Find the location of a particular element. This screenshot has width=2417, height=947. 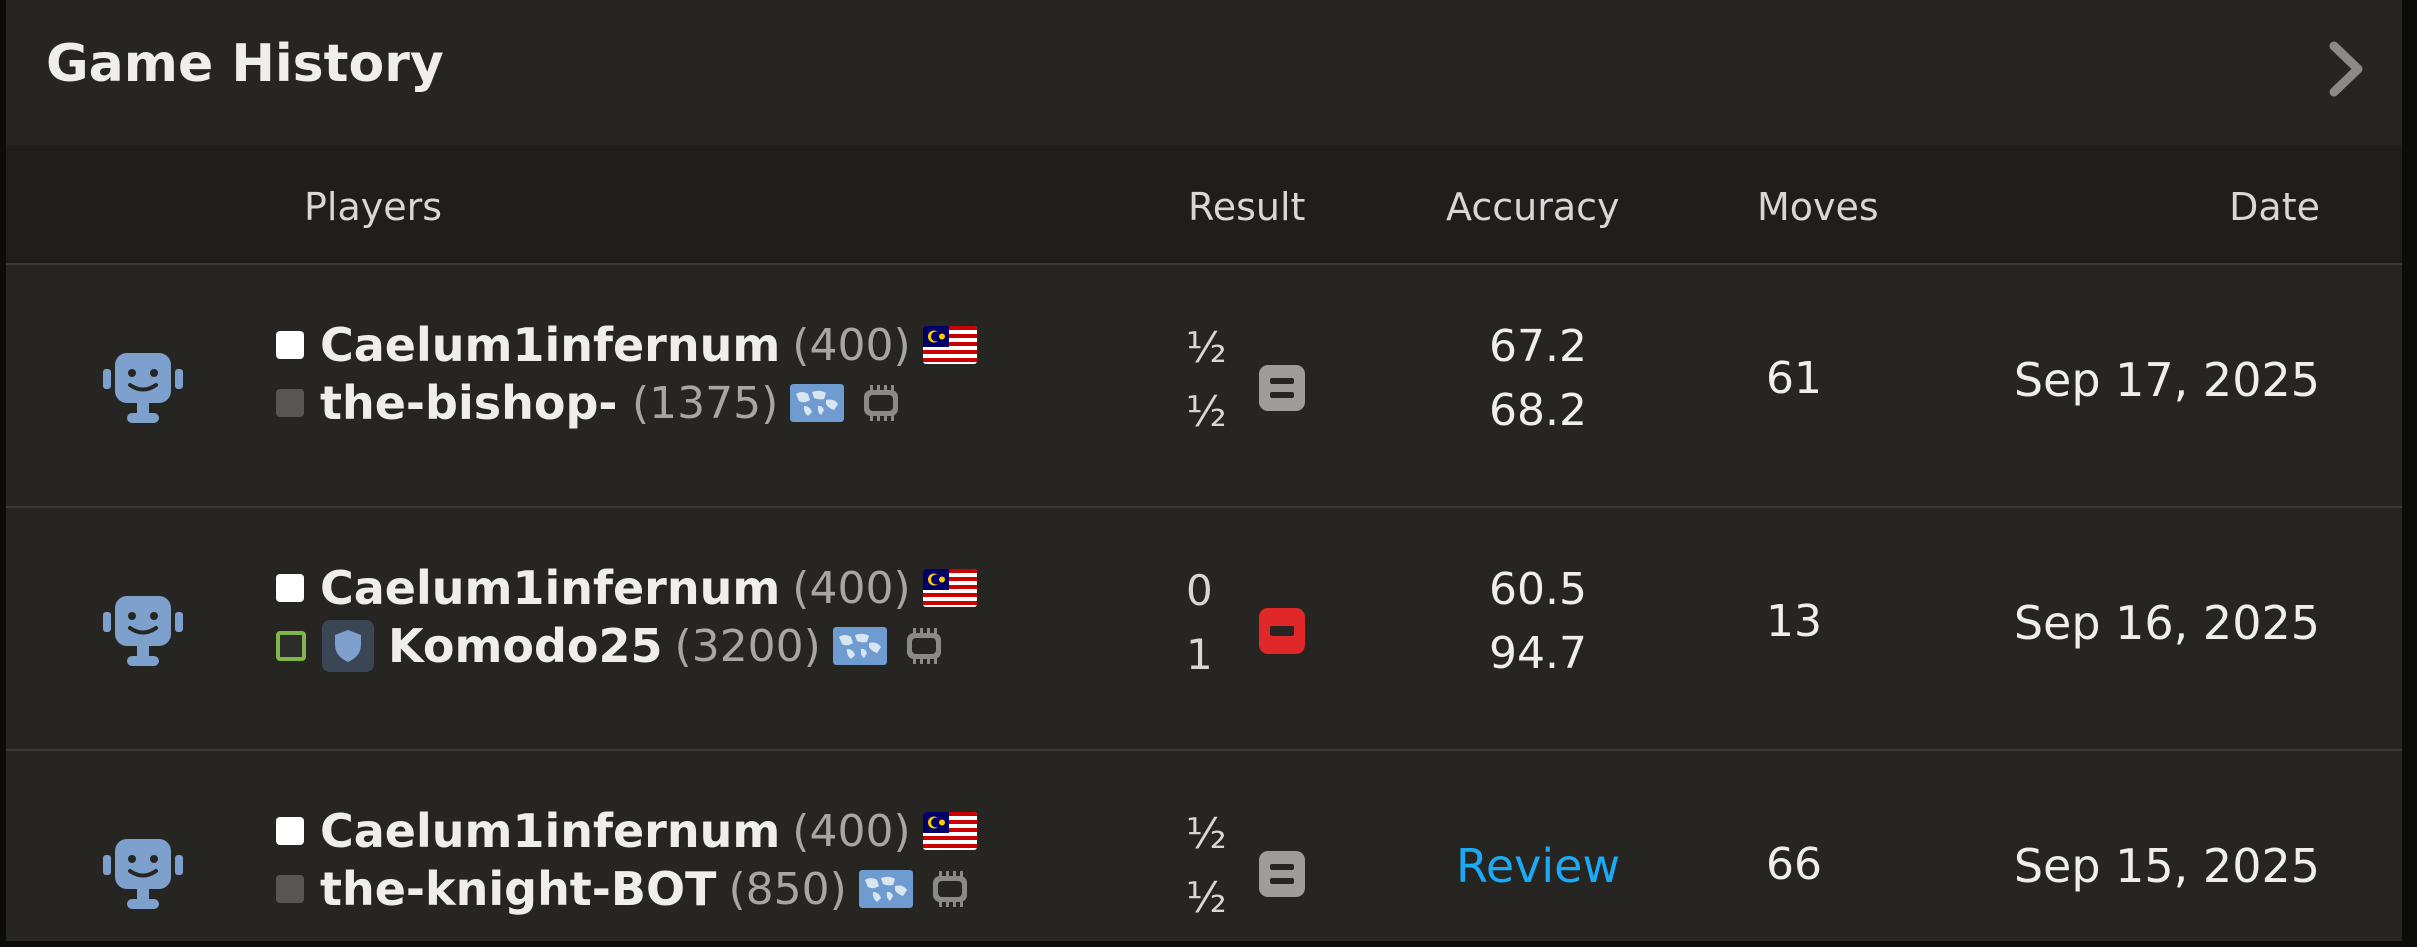

black-score: 1 is located at coordinates (1199, 654).